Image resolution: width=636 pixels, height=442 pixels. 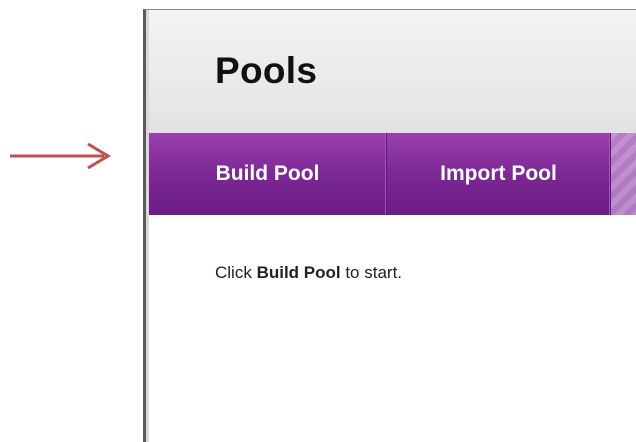 What do you see at coordinates (268, 174) in the screenshot?
I see `build-pool-button: Build Pool` at bounding box center [268, 174].